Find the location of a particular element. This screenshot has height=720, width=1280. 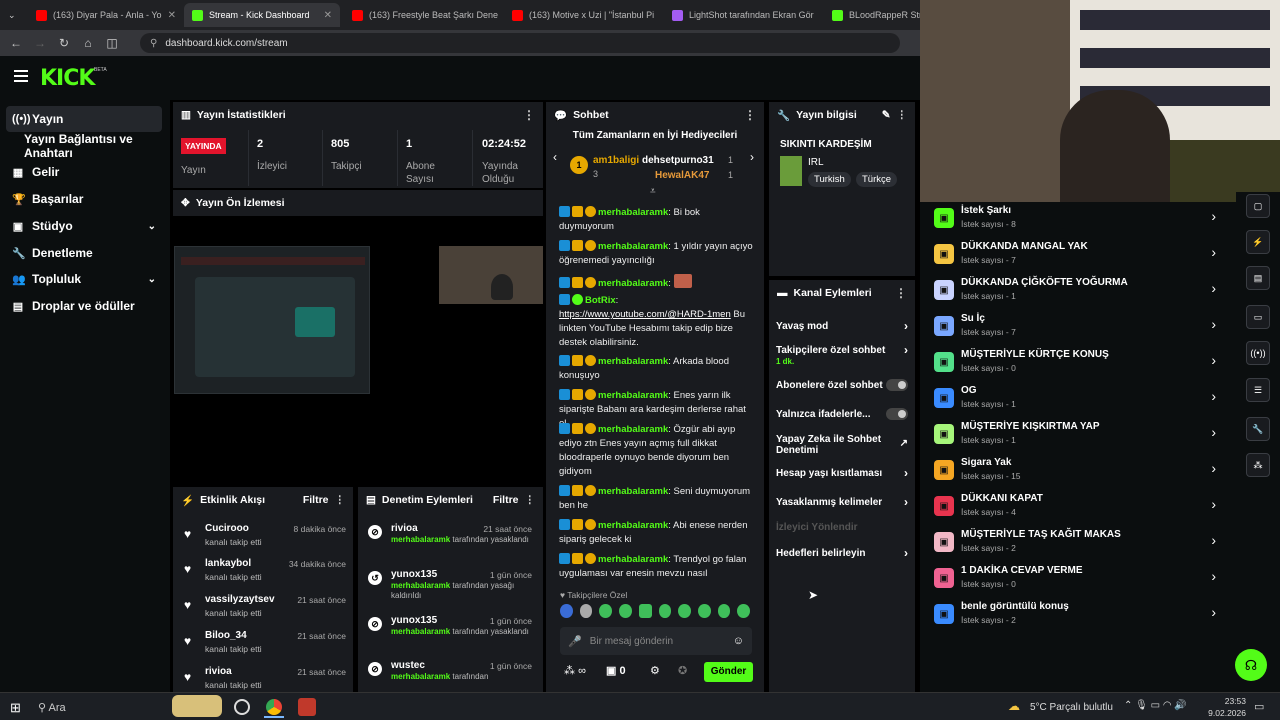

tab-3: (163) Motive x Uzi | "İstanbul Pi✕ is located at coordinates (582, 15).